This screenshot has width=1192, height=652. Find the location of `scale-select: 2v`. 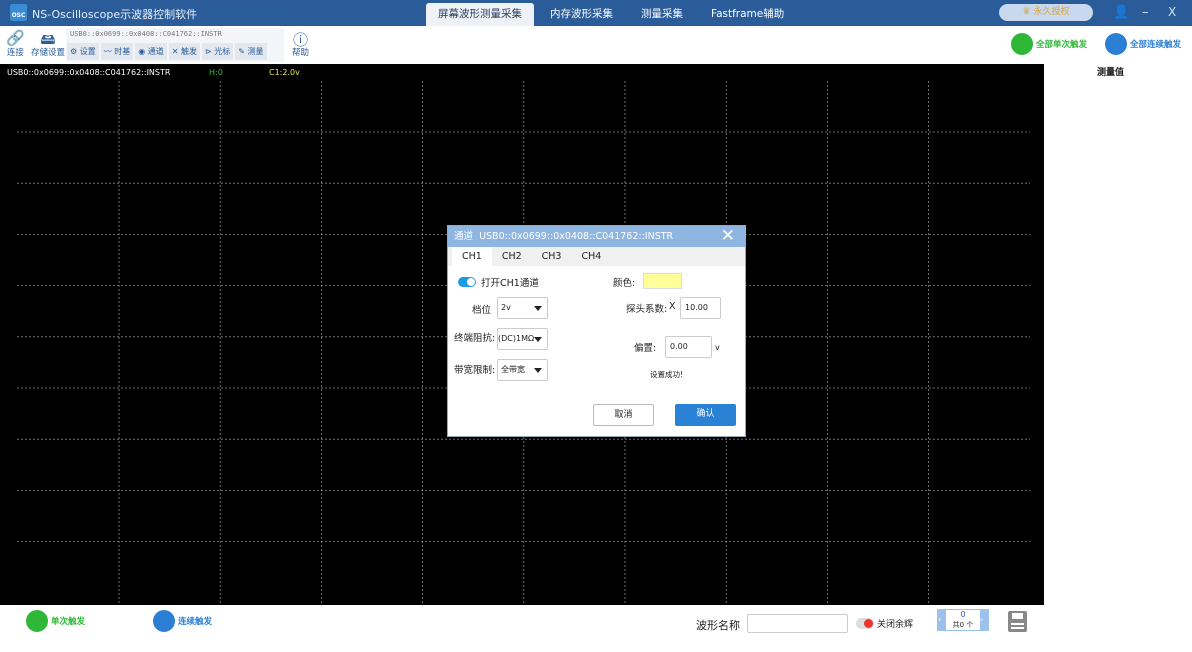

scale-select: 2v is located at coordinates (522, 308).